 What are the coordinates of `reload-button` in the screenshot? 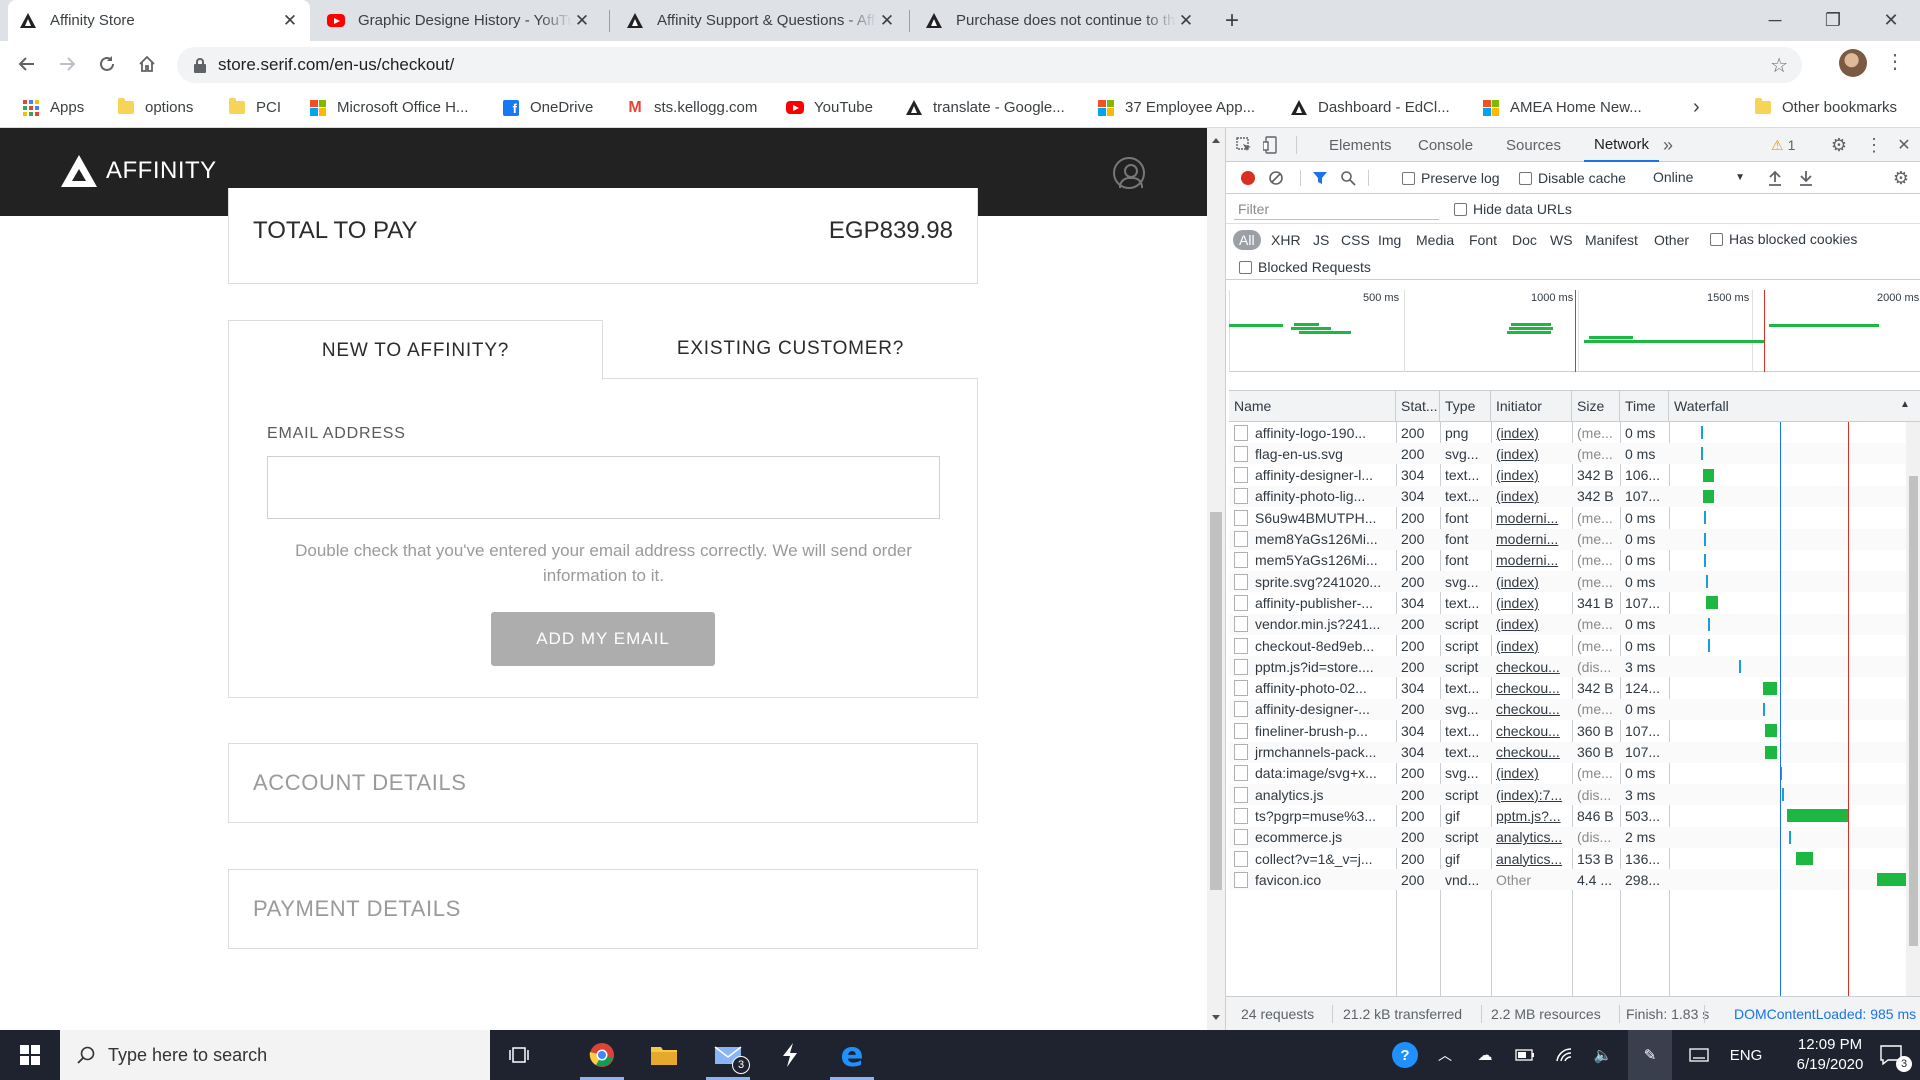 It's located at (107, 64).